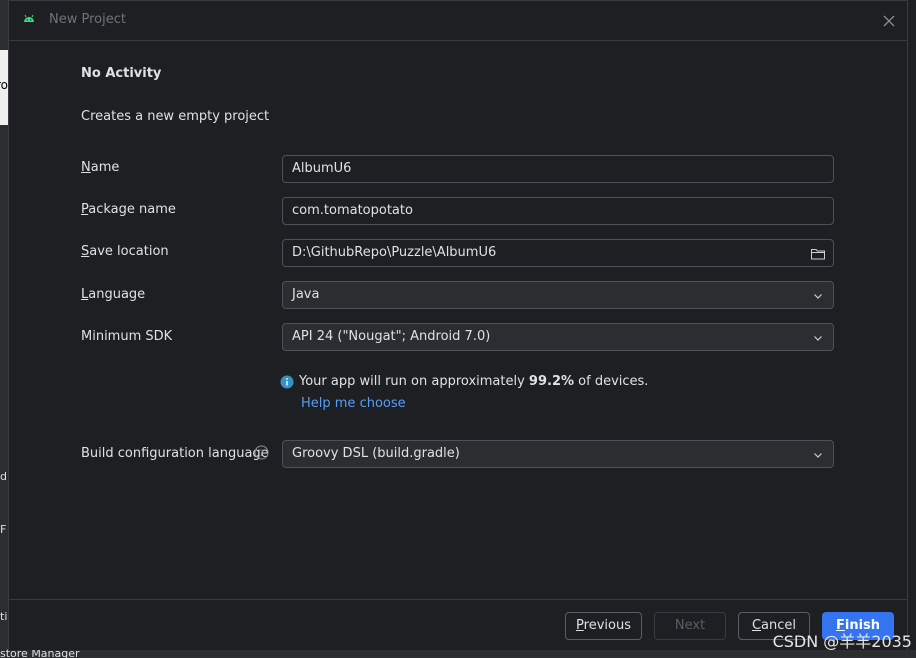 The height and width of the screenshot is (658, 916). Describe the element at coordinates (558, 169) in the screenshot. I see `name-field: AlbumU6` at that location.